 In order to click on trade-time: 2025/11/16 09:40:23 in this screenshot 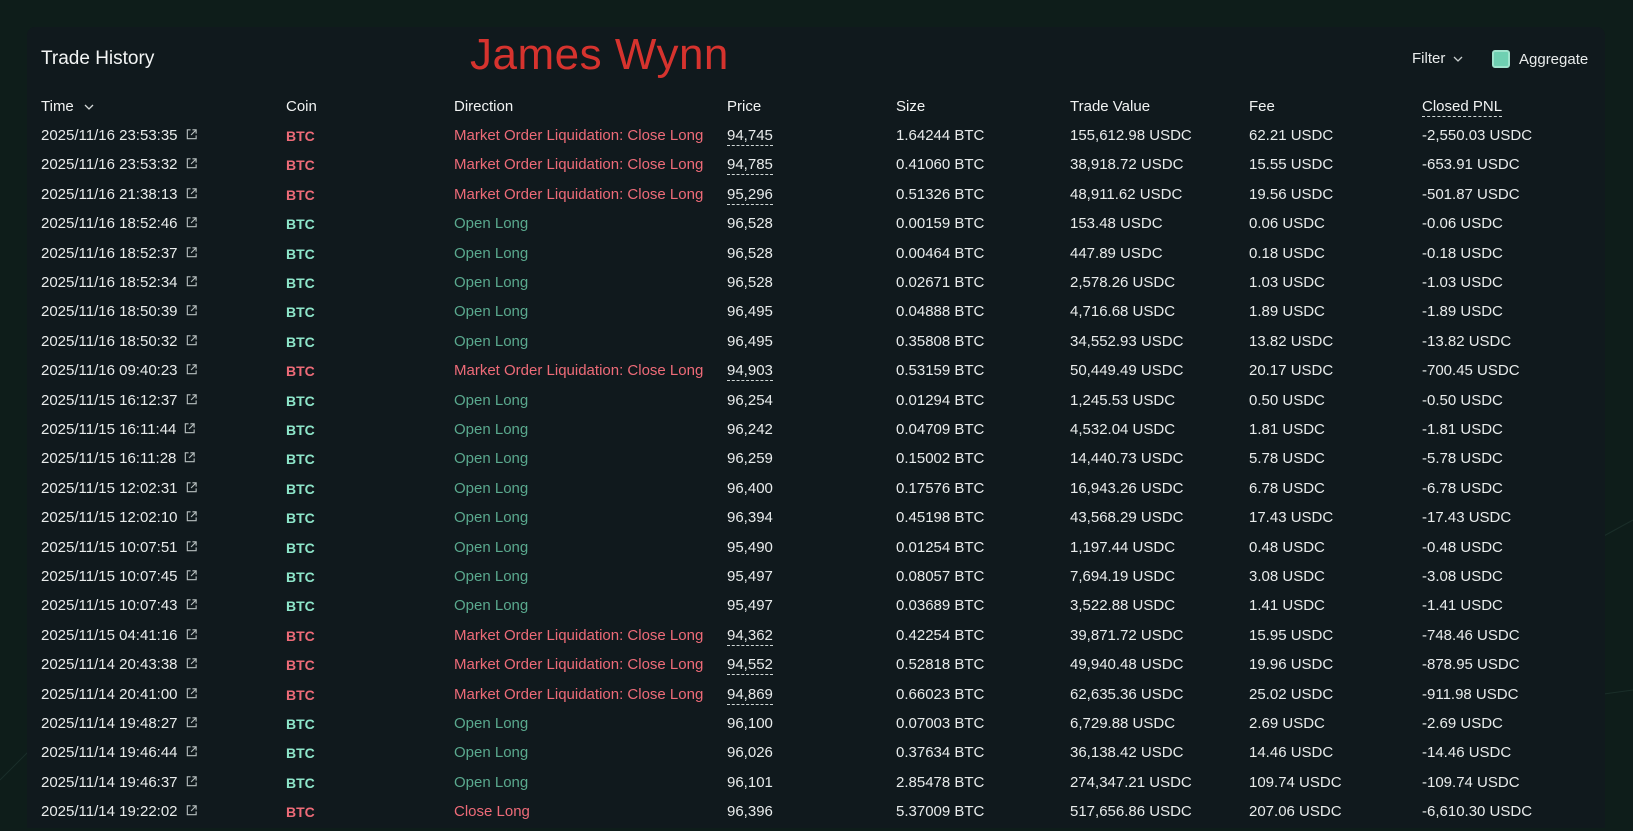, I will do `click(109, 371)`.